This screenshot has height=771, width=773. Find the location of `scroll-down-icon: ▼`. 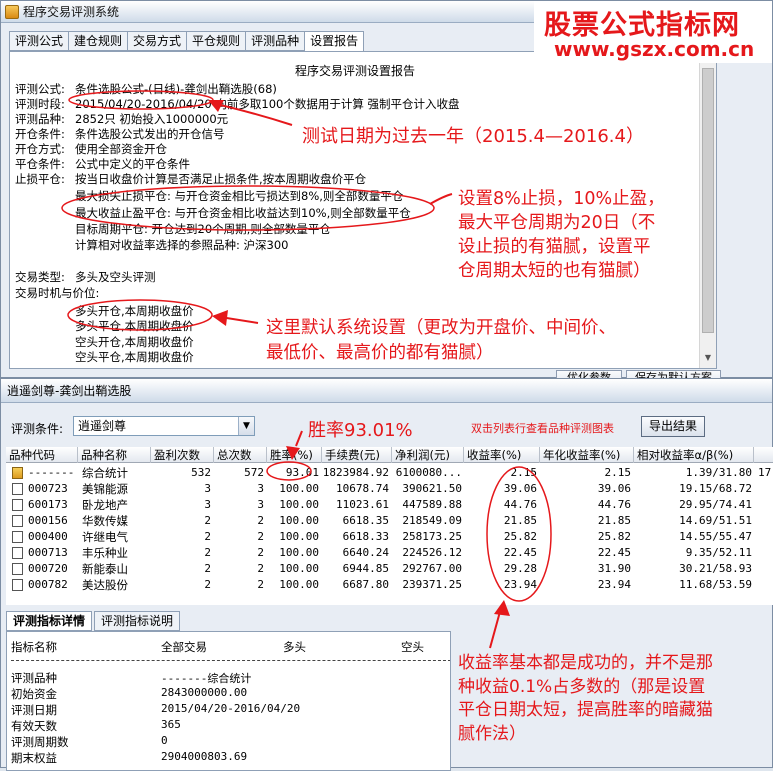

scroll-down-icon: ▼ is located at coordinates (708, 358).